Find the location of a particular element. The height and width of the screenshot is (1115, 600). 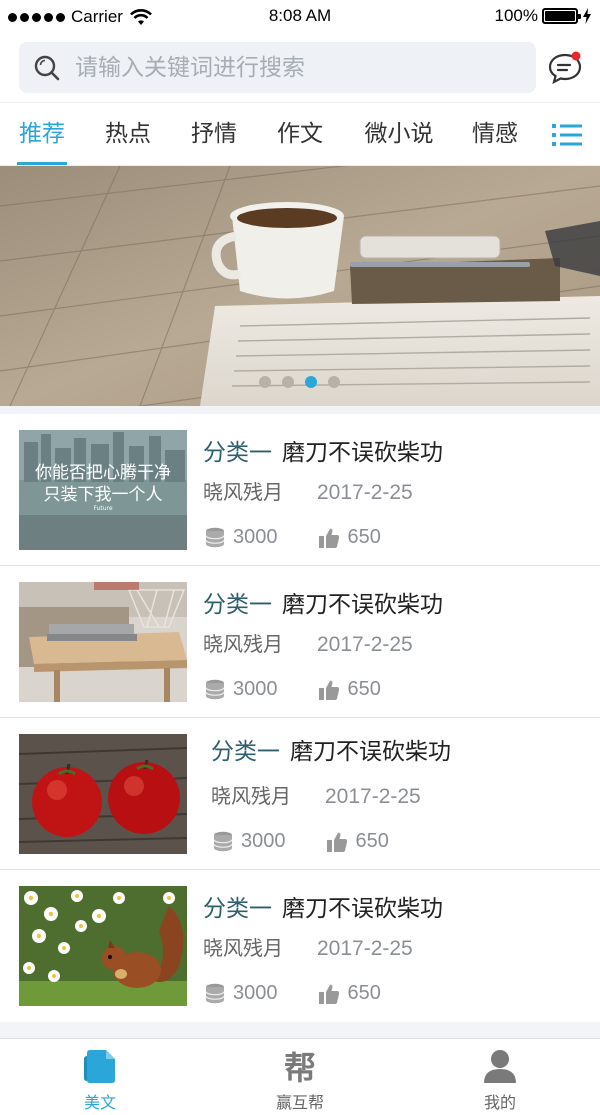

user-icon is located at coordinates (500, 1066).